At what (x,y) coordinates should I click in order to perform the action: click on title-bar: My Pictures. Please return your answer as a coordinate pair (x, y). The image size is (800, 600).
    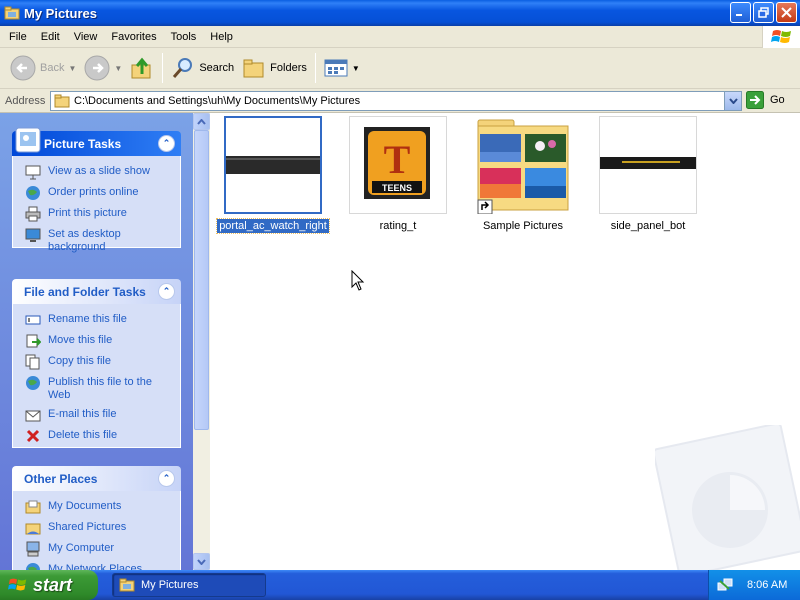
    Looking at the image, I should click on (400, 13).